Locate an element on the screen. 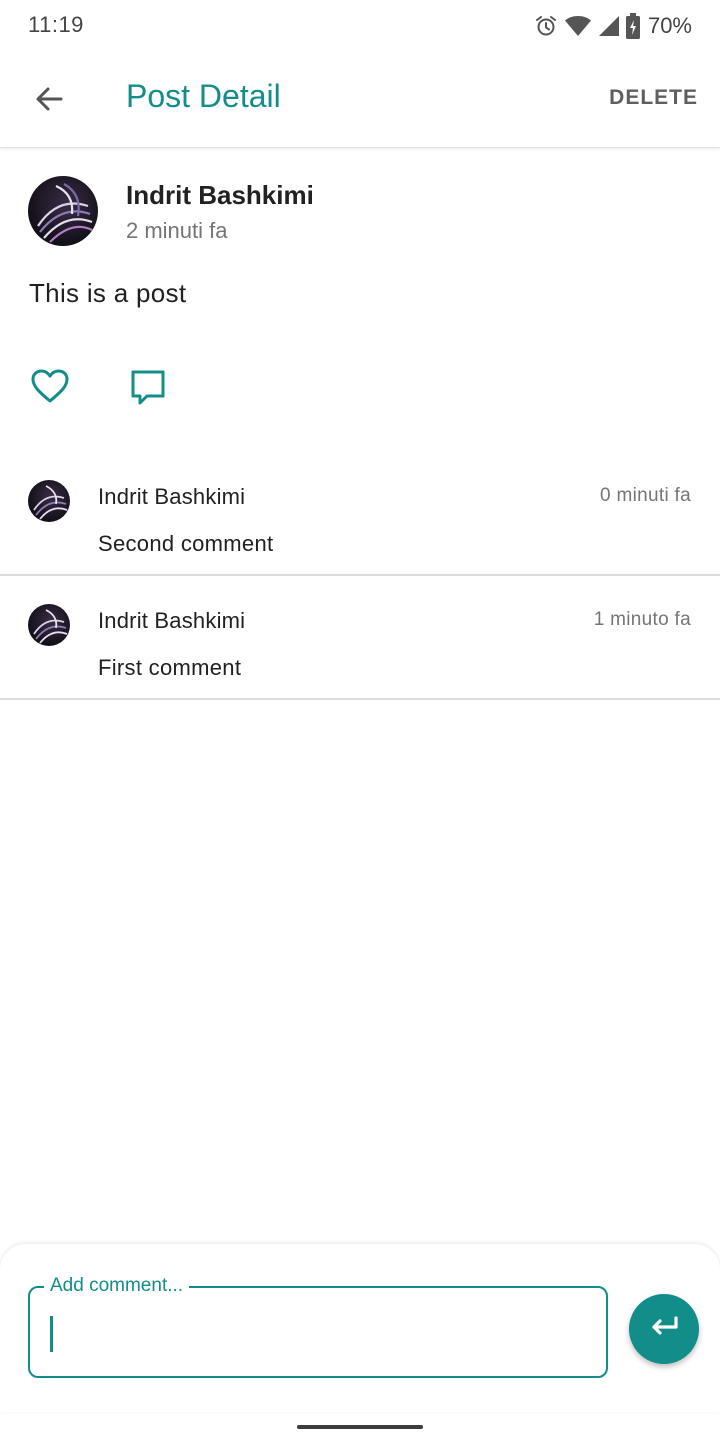 This screenshot has height=1440, width=720. battery-charging-icon is located at coordinates (632, 26).